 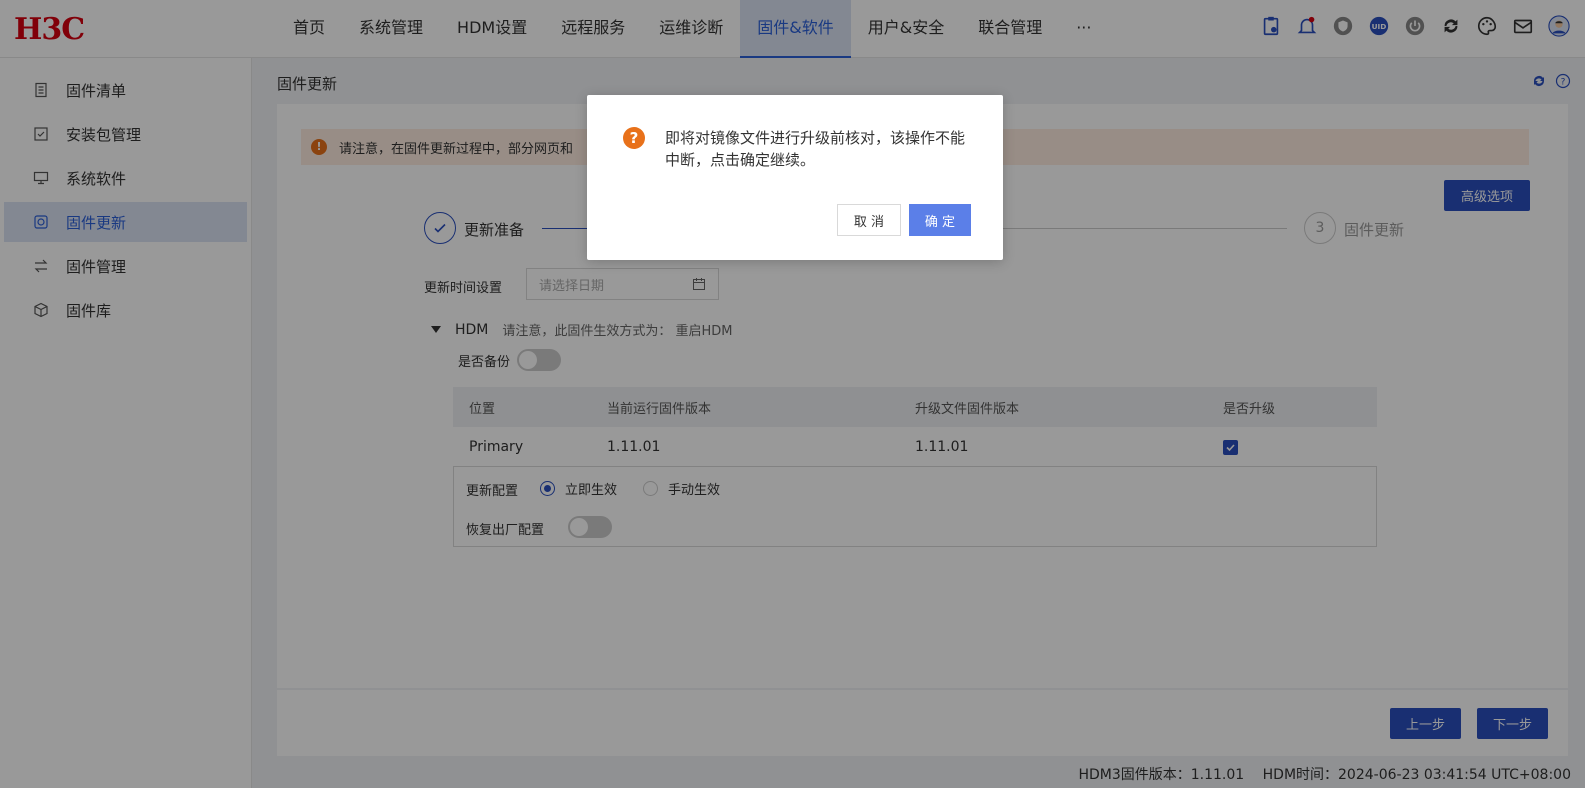 What do you see at coordinates (795, 177) in the screenshot?
I see `confirm-dialog: ? 即将对镜像文件进行升级前核对，该操作不能中断，点击确定继续。 取 消 确 定` at bounding box center [795, 177].